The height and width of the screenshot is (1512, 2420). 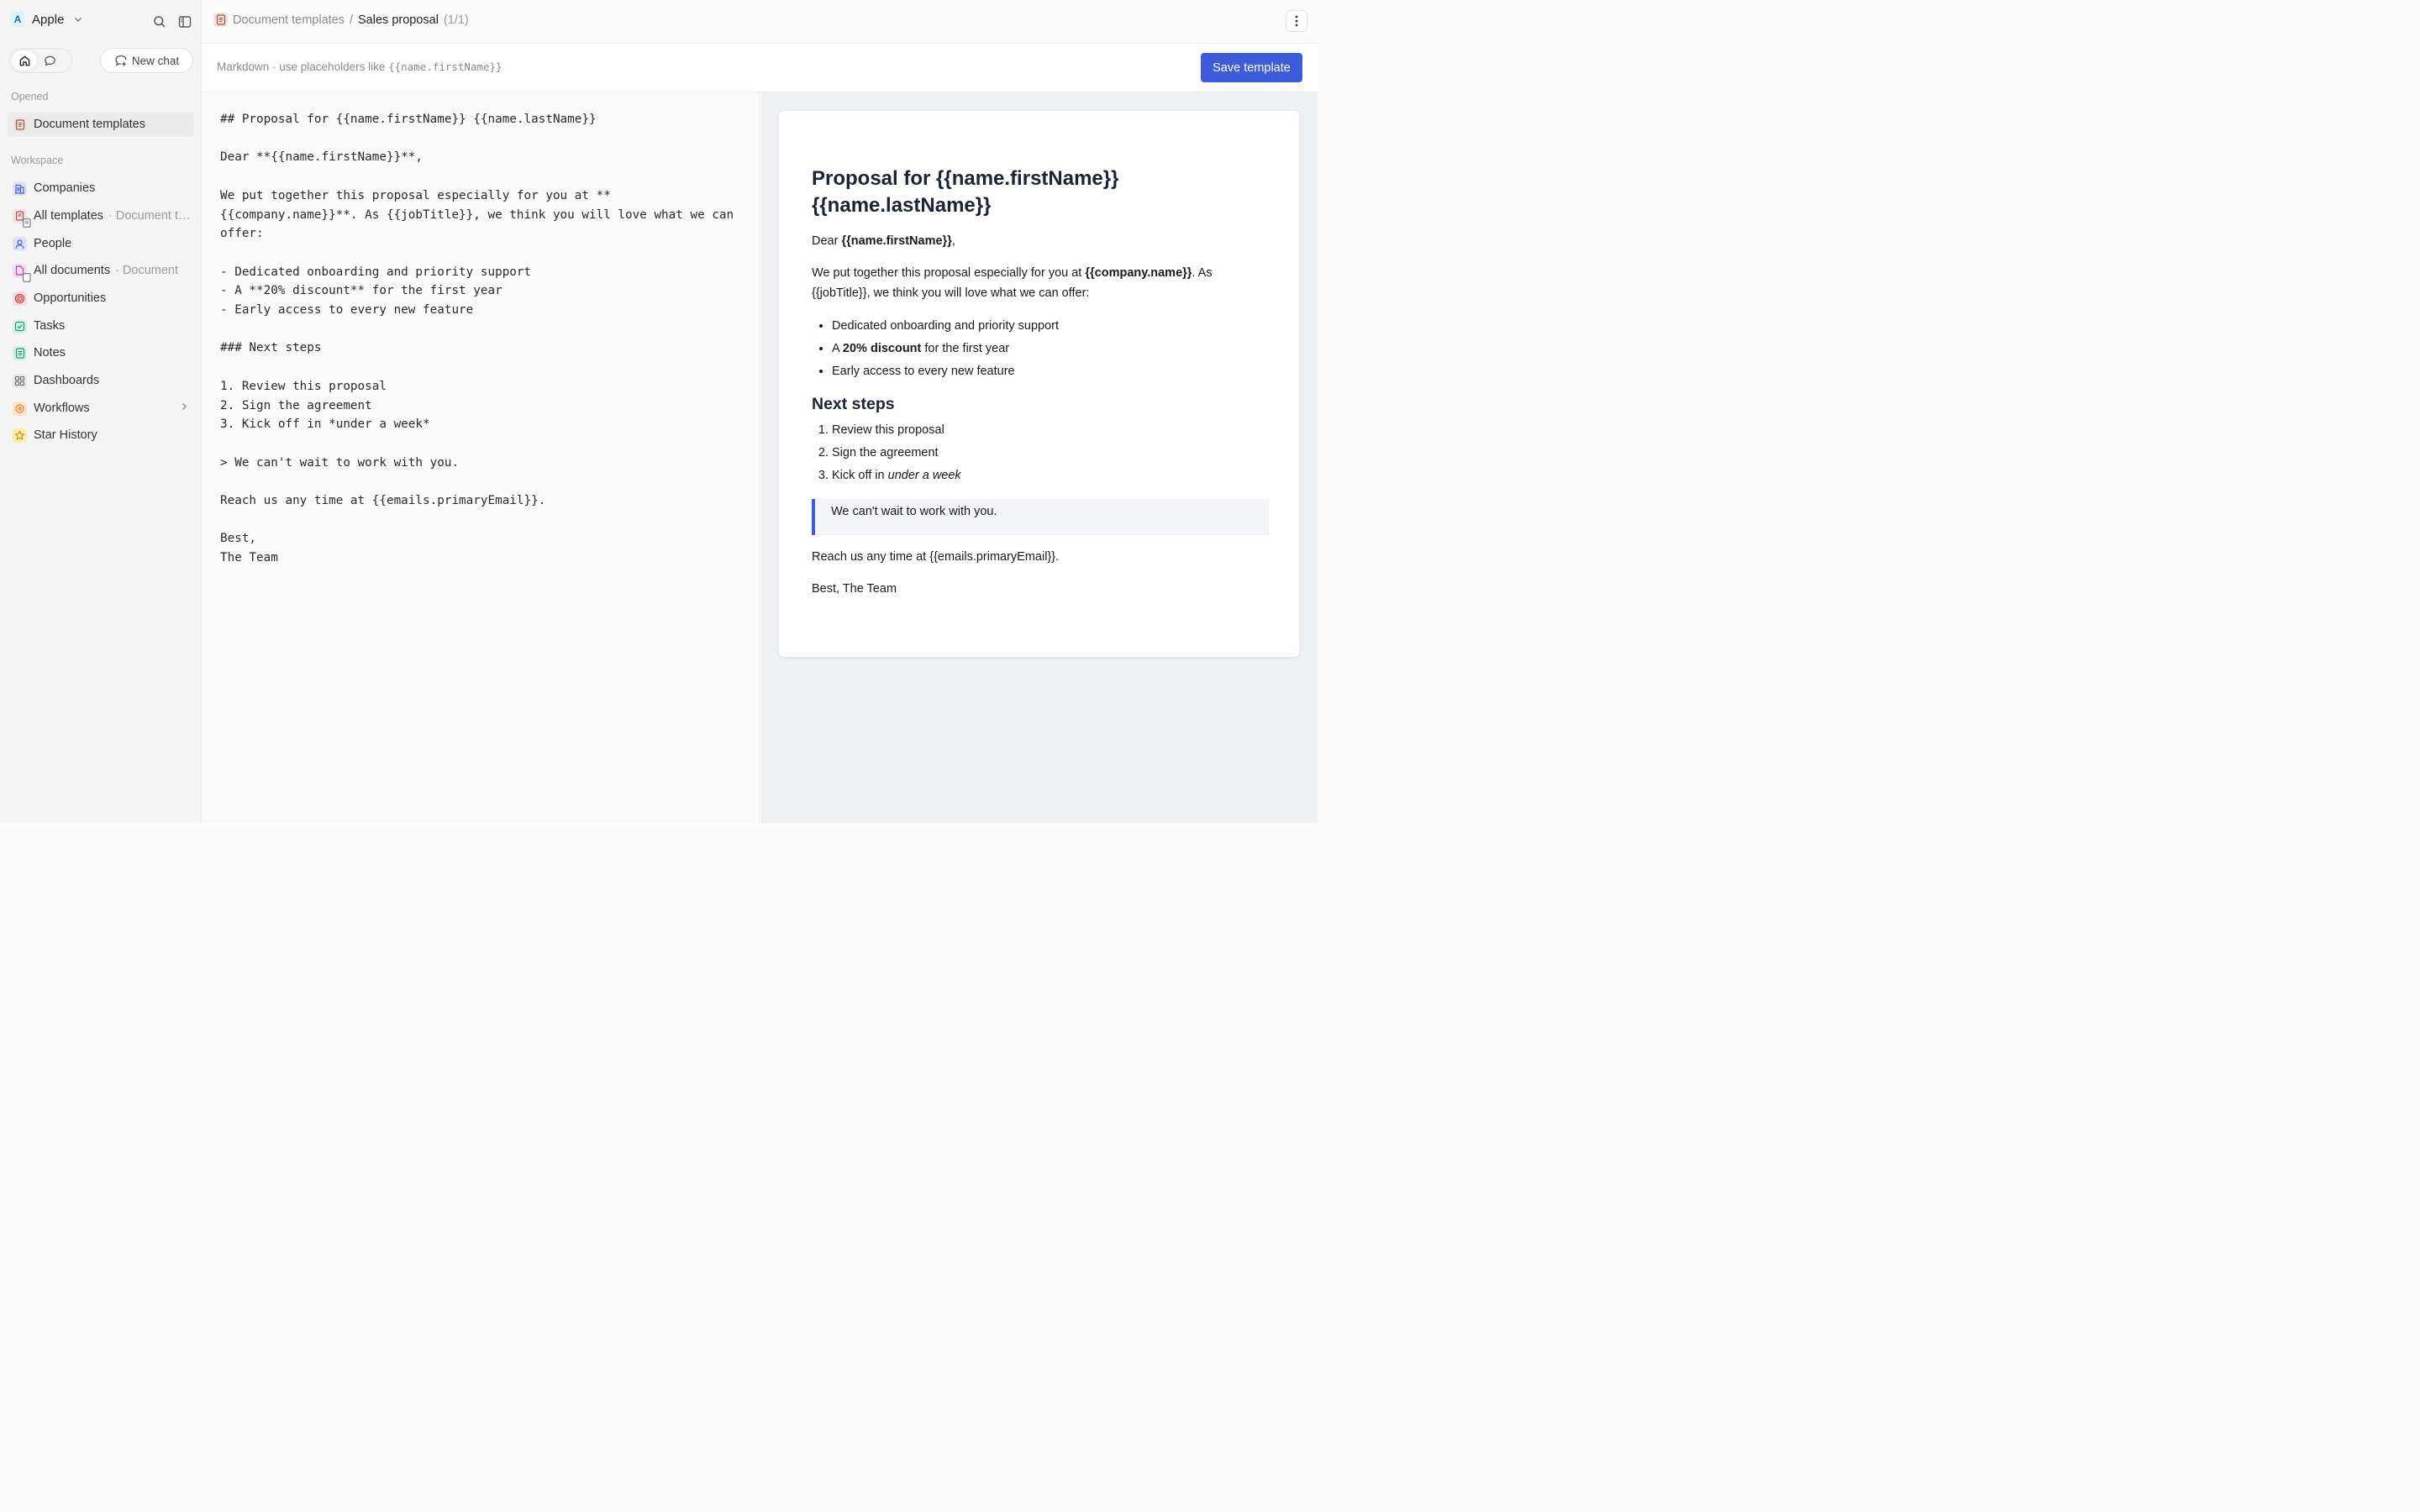 I want to click on sidebar-item-sublabel: · Document, so click(x=147, y=270).